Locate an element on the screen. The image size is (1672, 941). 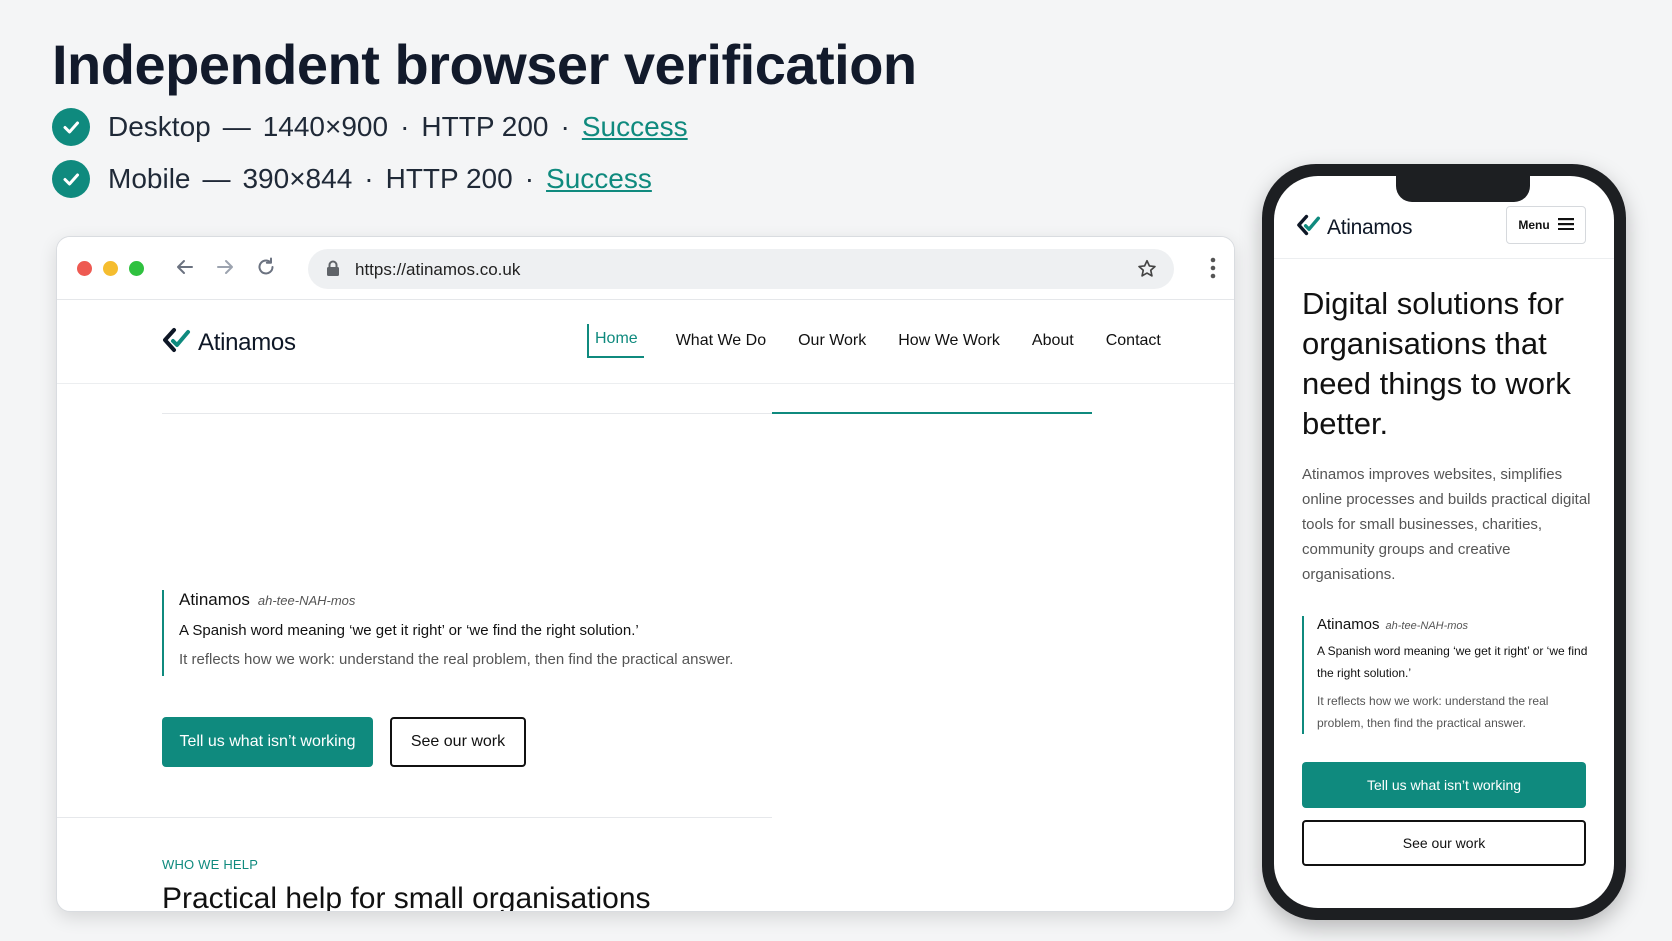
device-label: Desktop is located at coordinates (159, 126).